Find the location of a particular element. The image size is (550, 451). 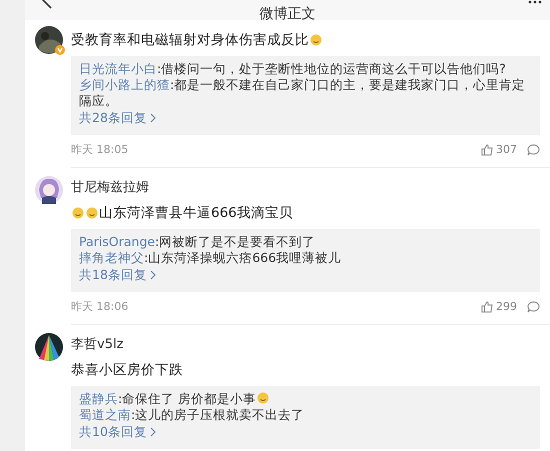

reply-user-link: 盛静兵 is located at coordinates (98, 398).